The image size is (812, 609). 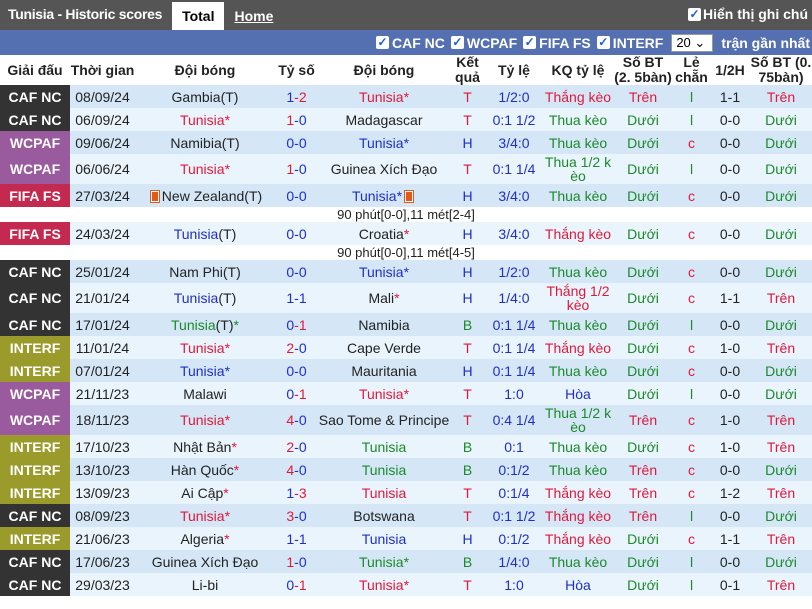 I want to click on away-team: Mauritania, so click(x=384, y=370).